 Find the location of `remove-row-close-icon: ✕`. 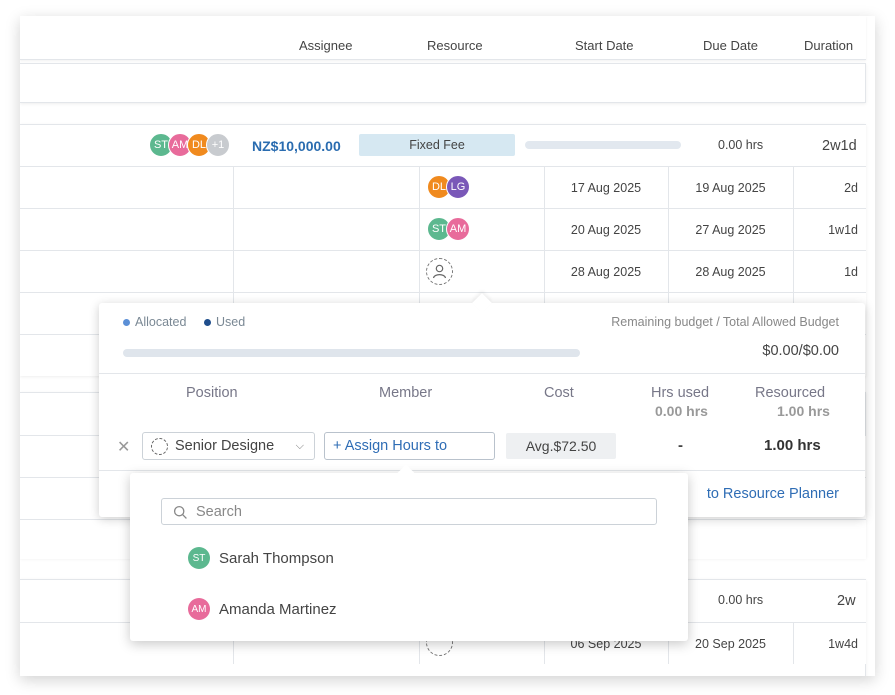

remove-row-close-icon: ✕ is located at coordinates (123, 447).